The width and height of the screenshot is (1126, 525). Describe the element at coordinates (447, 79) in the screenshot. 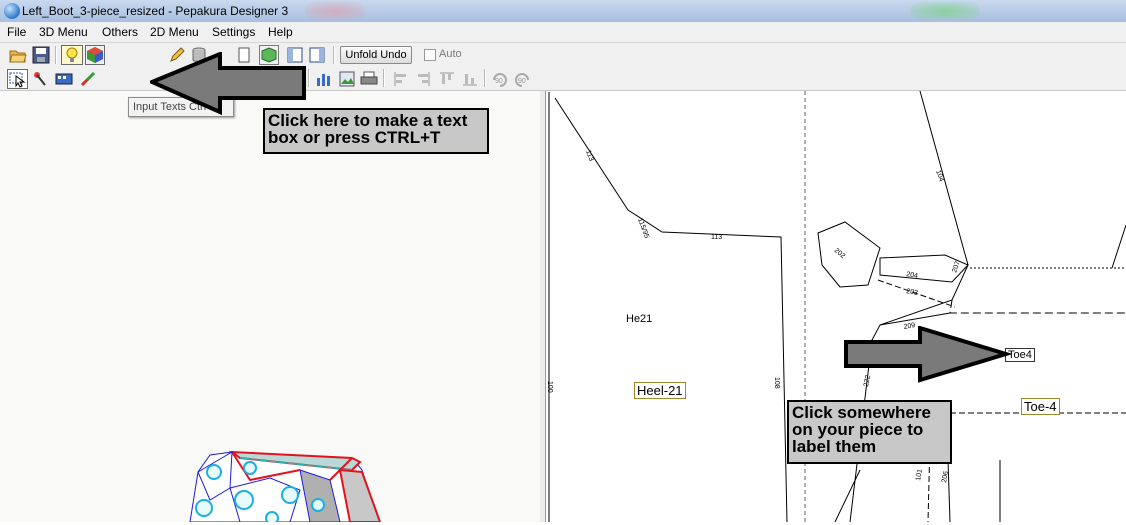

I see `align-top-icon` at that location.